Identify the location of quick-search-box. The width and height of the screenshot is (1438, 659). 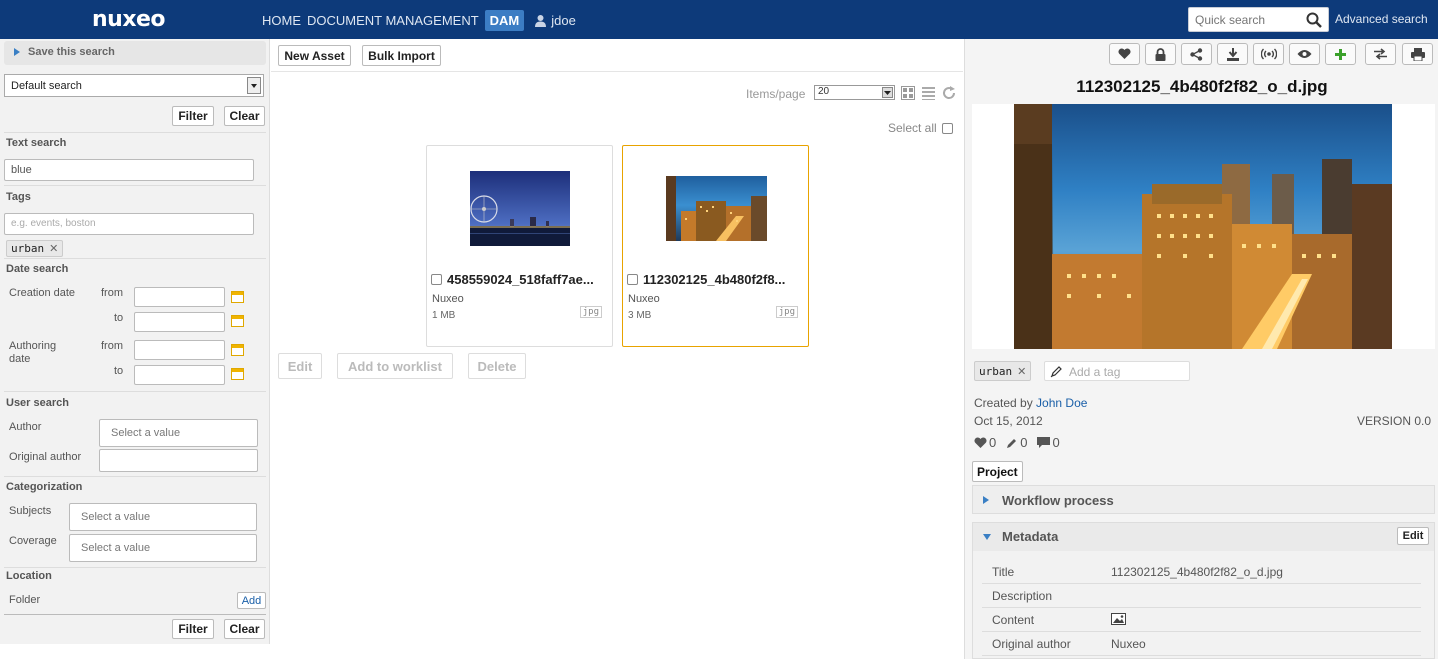
(1258, 19).